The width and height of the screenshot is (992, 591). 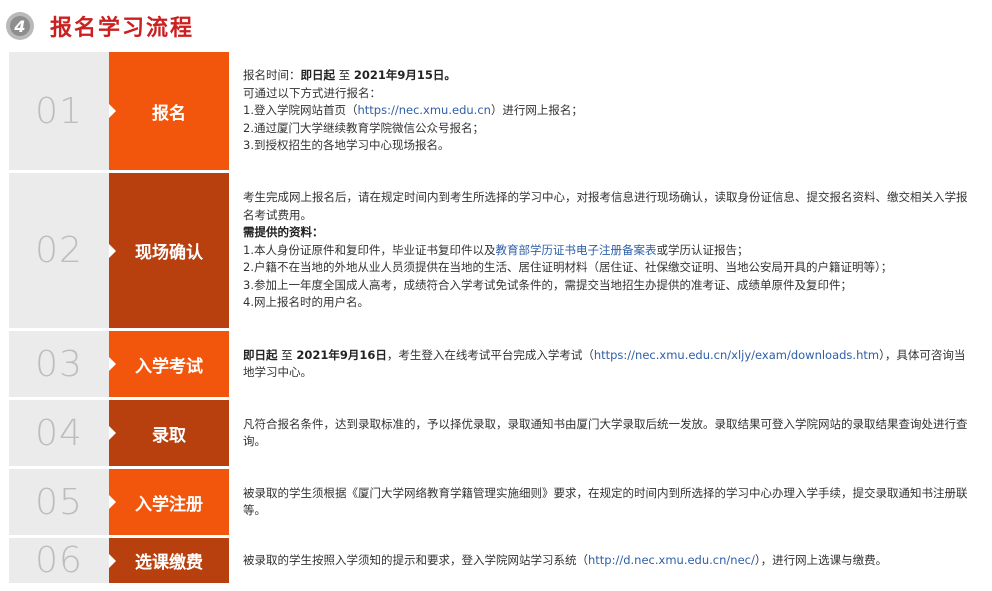 I want to click on section-header: 4 报名学习流程, so click(x=100, y=26).